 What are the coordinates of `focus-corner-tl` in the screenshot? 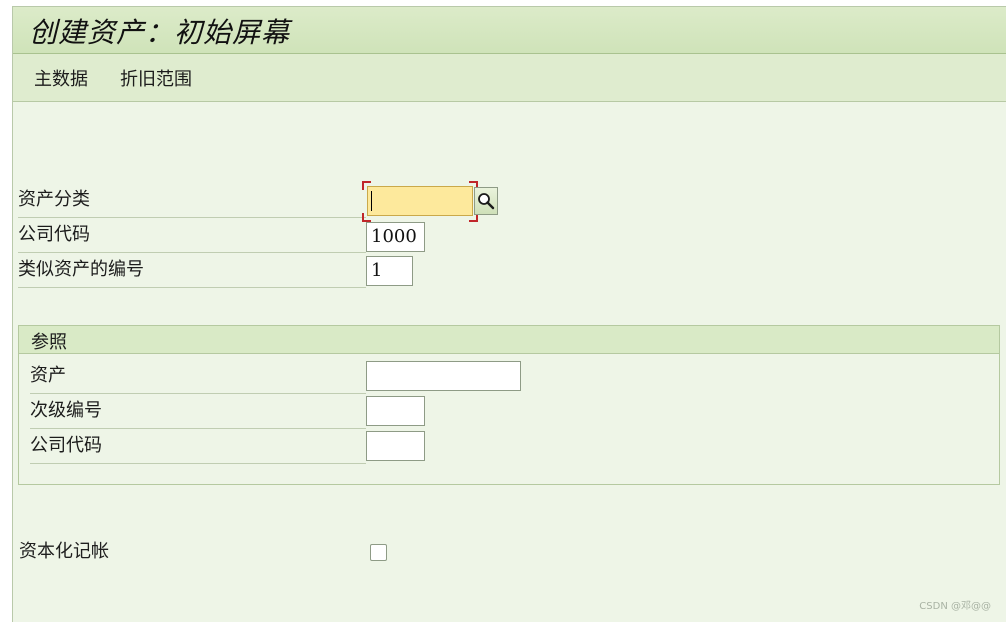 It's located at (366, 185).